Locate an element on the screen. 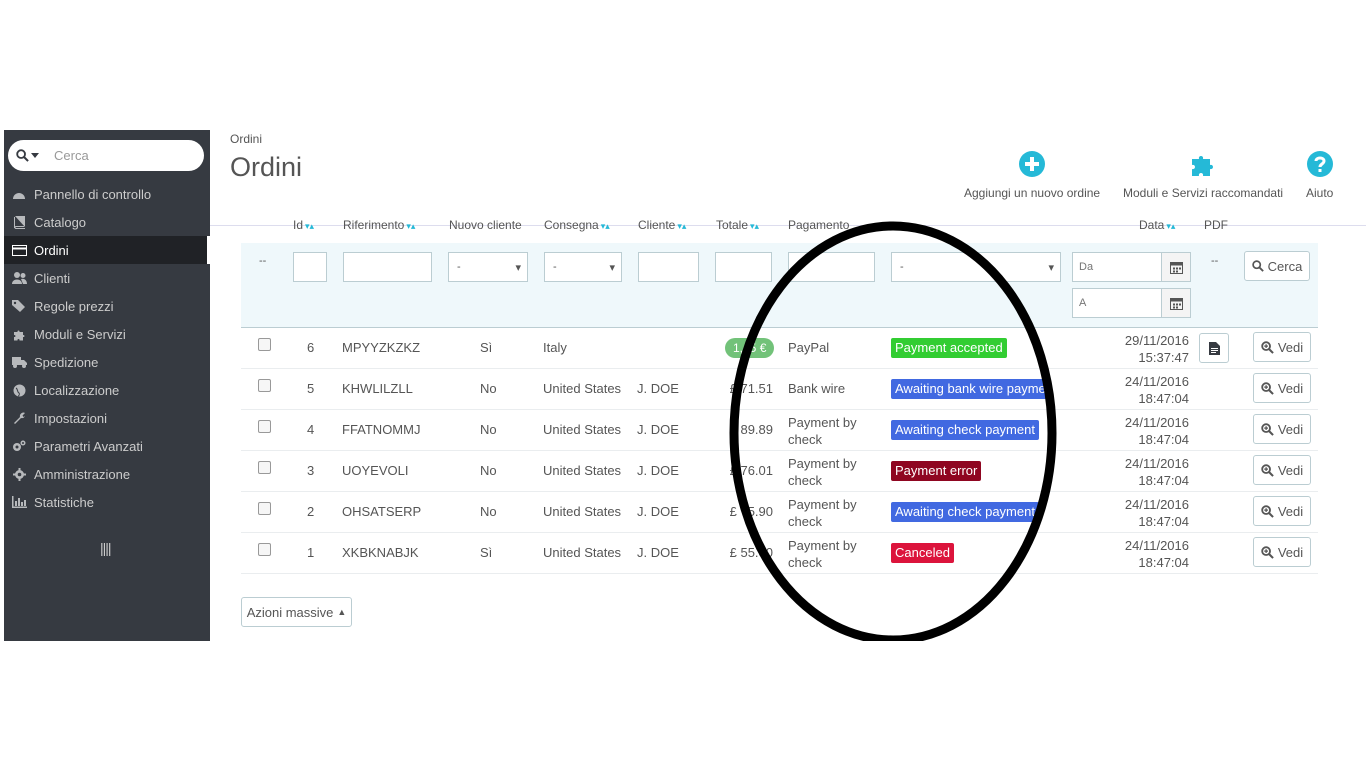  filter-date-from is located at coordinates (1117, 267).